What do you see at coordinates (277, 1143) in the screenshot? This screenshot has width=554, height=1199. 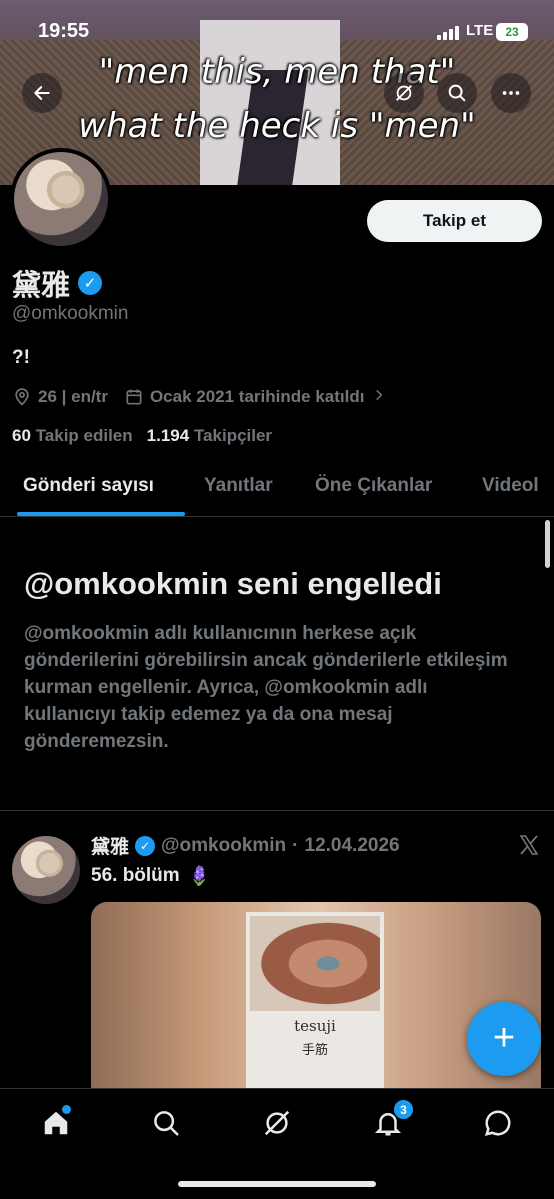 I see `bottom-navigation: 3` at bounding box center [277, 1143].